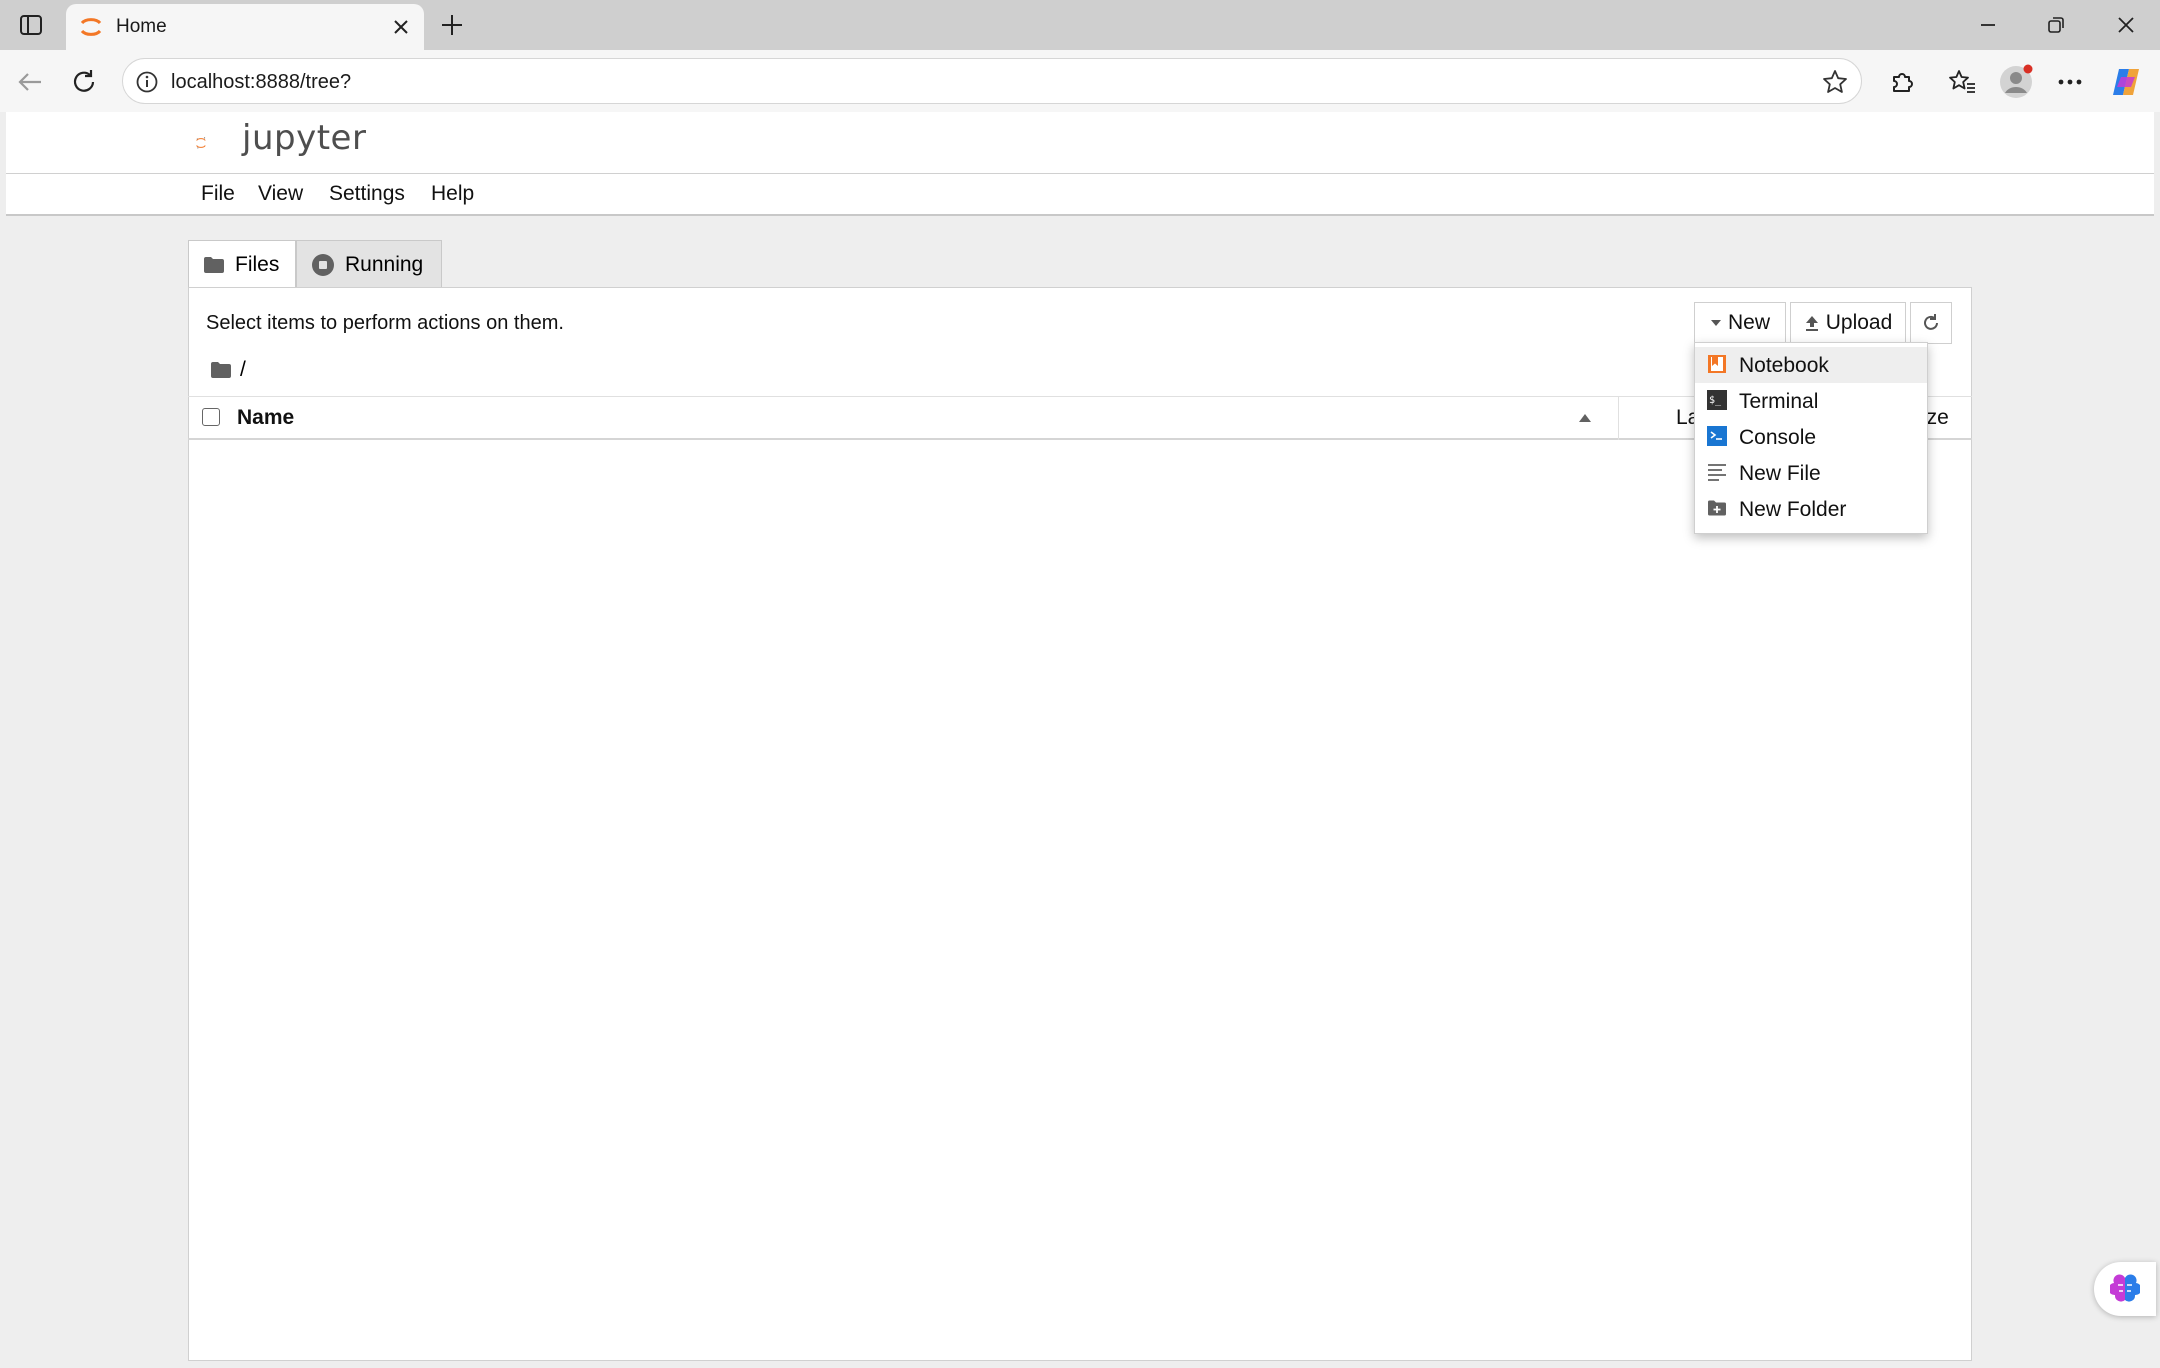 This screenshot has width=2160, height=1368. Describe the element at coordinates (1748, 322) in the screenshot. I see `new-button-label: New` at that location.